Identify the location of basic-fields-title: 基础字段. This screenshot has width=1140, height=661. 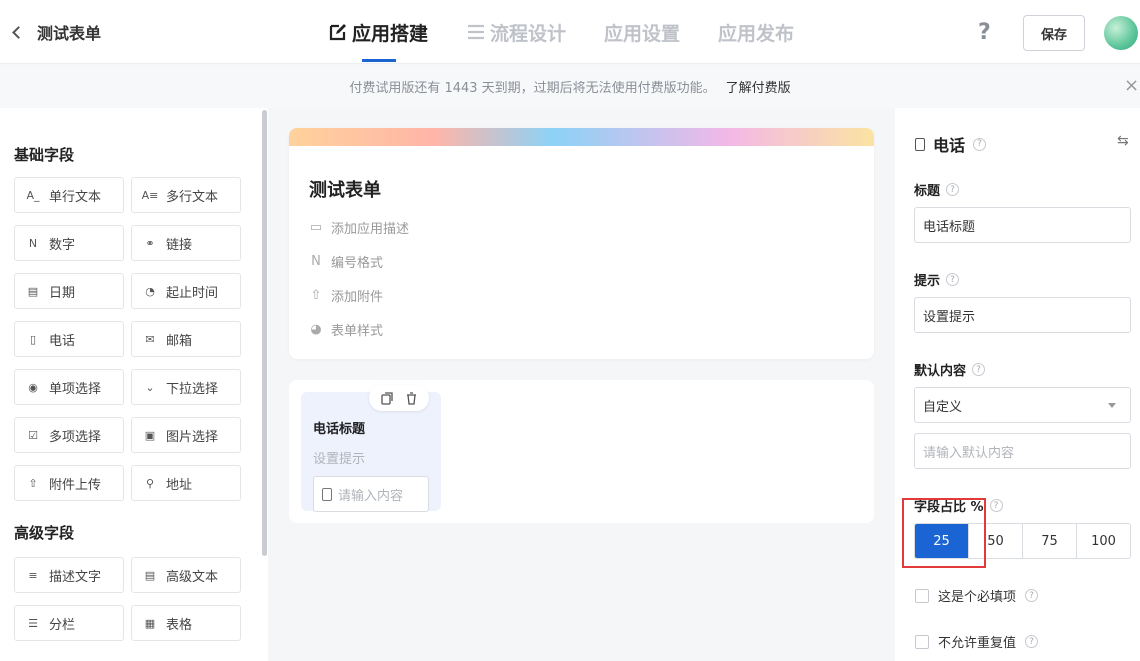
(44, 155).